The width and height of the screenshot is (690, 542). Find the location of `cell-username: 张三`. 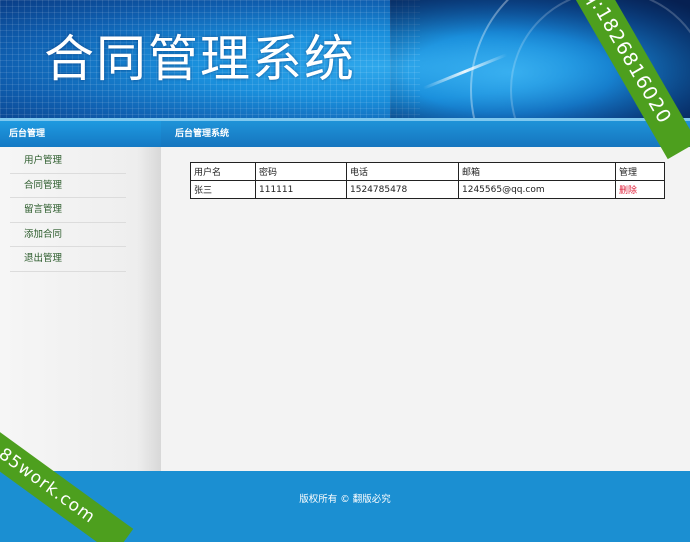

cell-username: 张三 is located at coordinates (223, 189).